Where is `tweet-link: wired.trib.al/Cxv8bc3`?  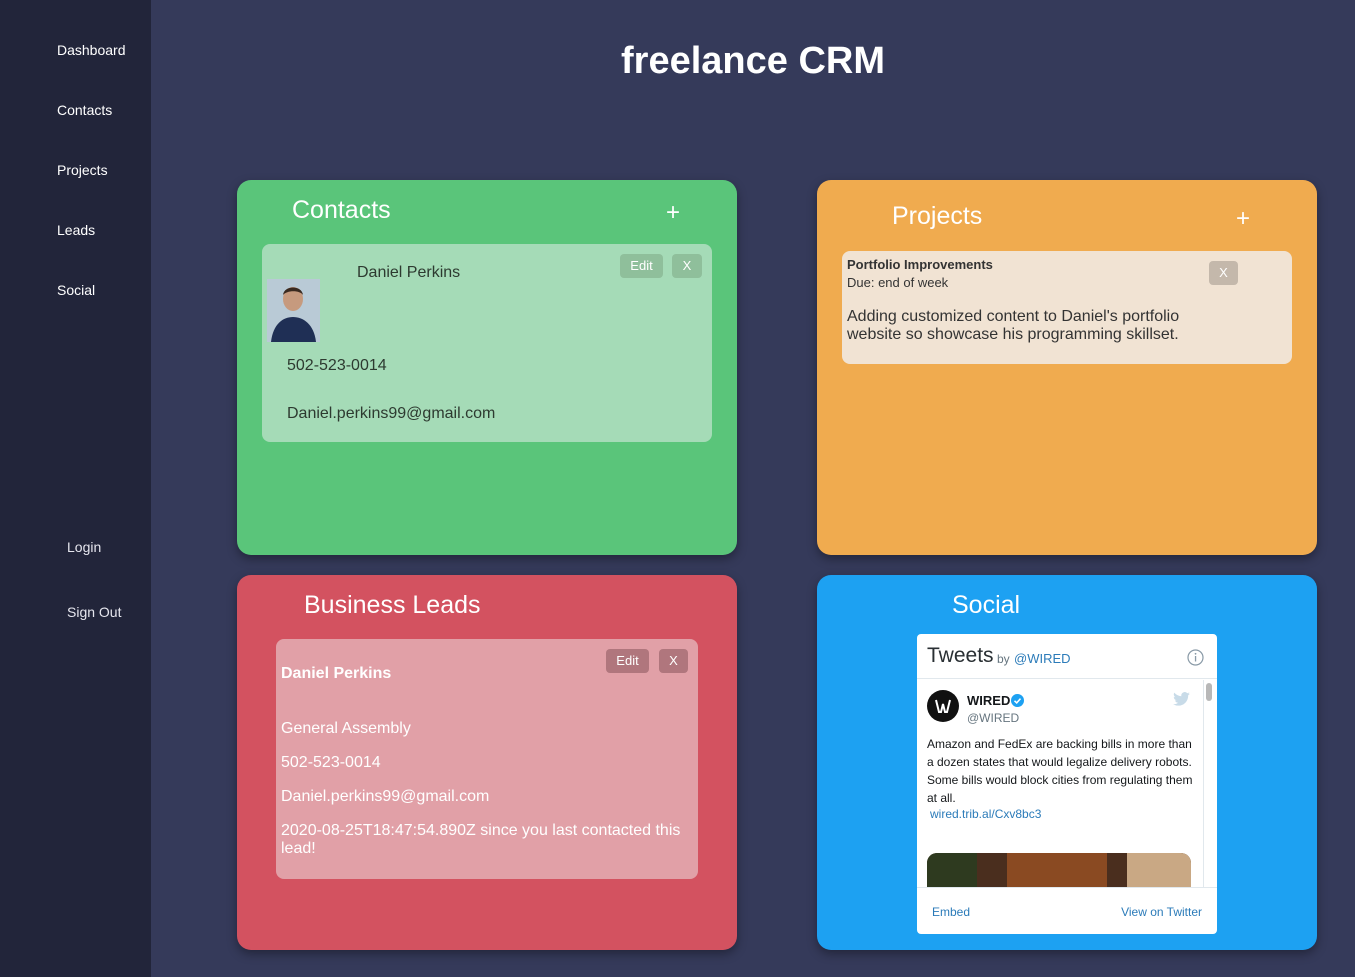
tweet-link: wired.trib.al/Cxv8bc3 is located at coordinates (985, 814).